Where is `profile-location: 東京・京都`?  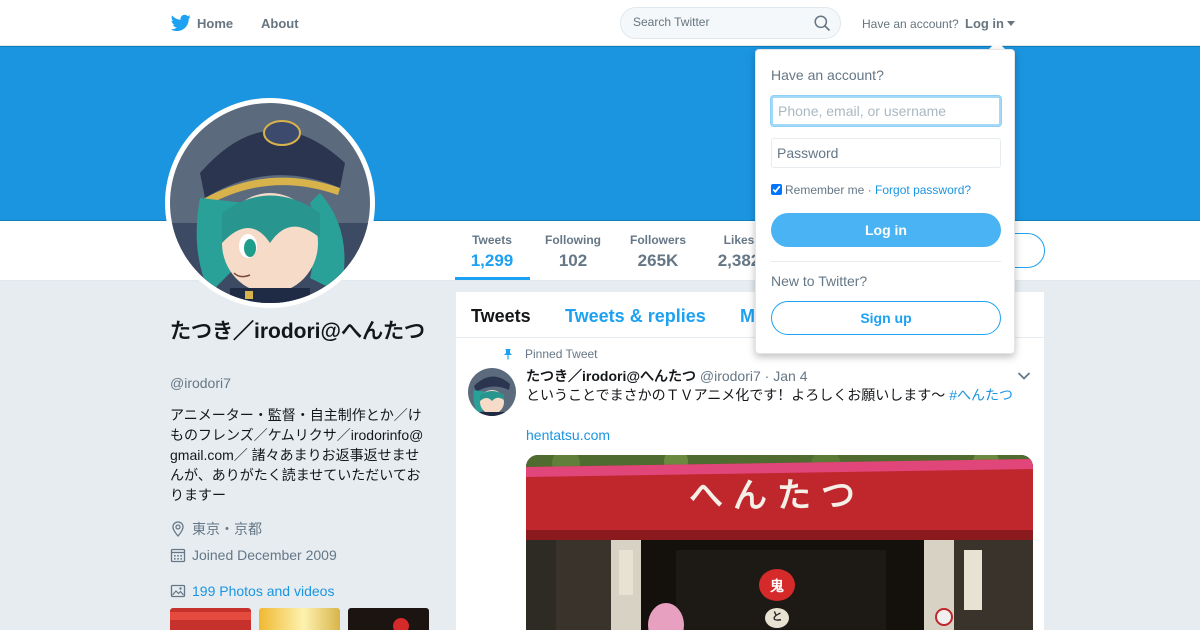
profile-location: 東京・京都 is located at coordinates (216, 529).